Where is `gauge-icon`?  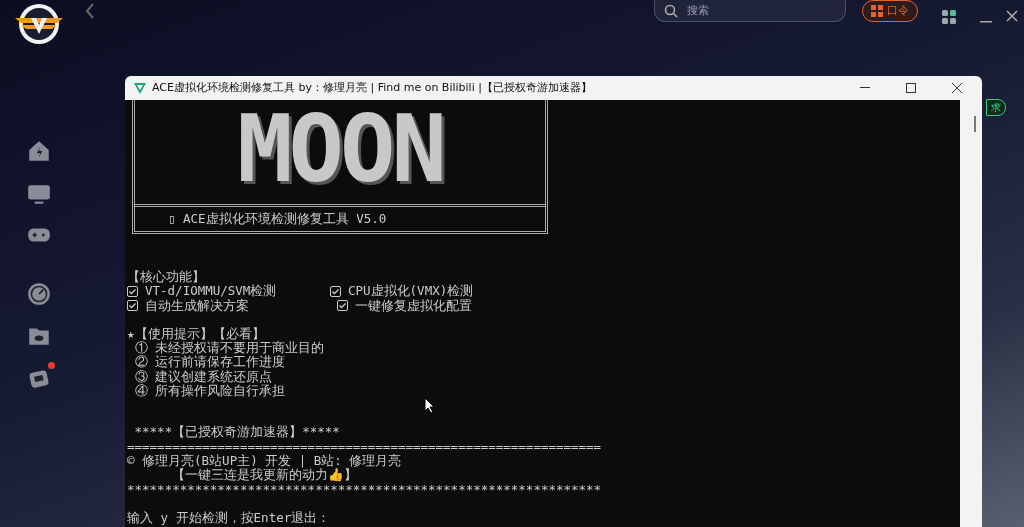
gauge-icon is located at coordinates (39, 294).